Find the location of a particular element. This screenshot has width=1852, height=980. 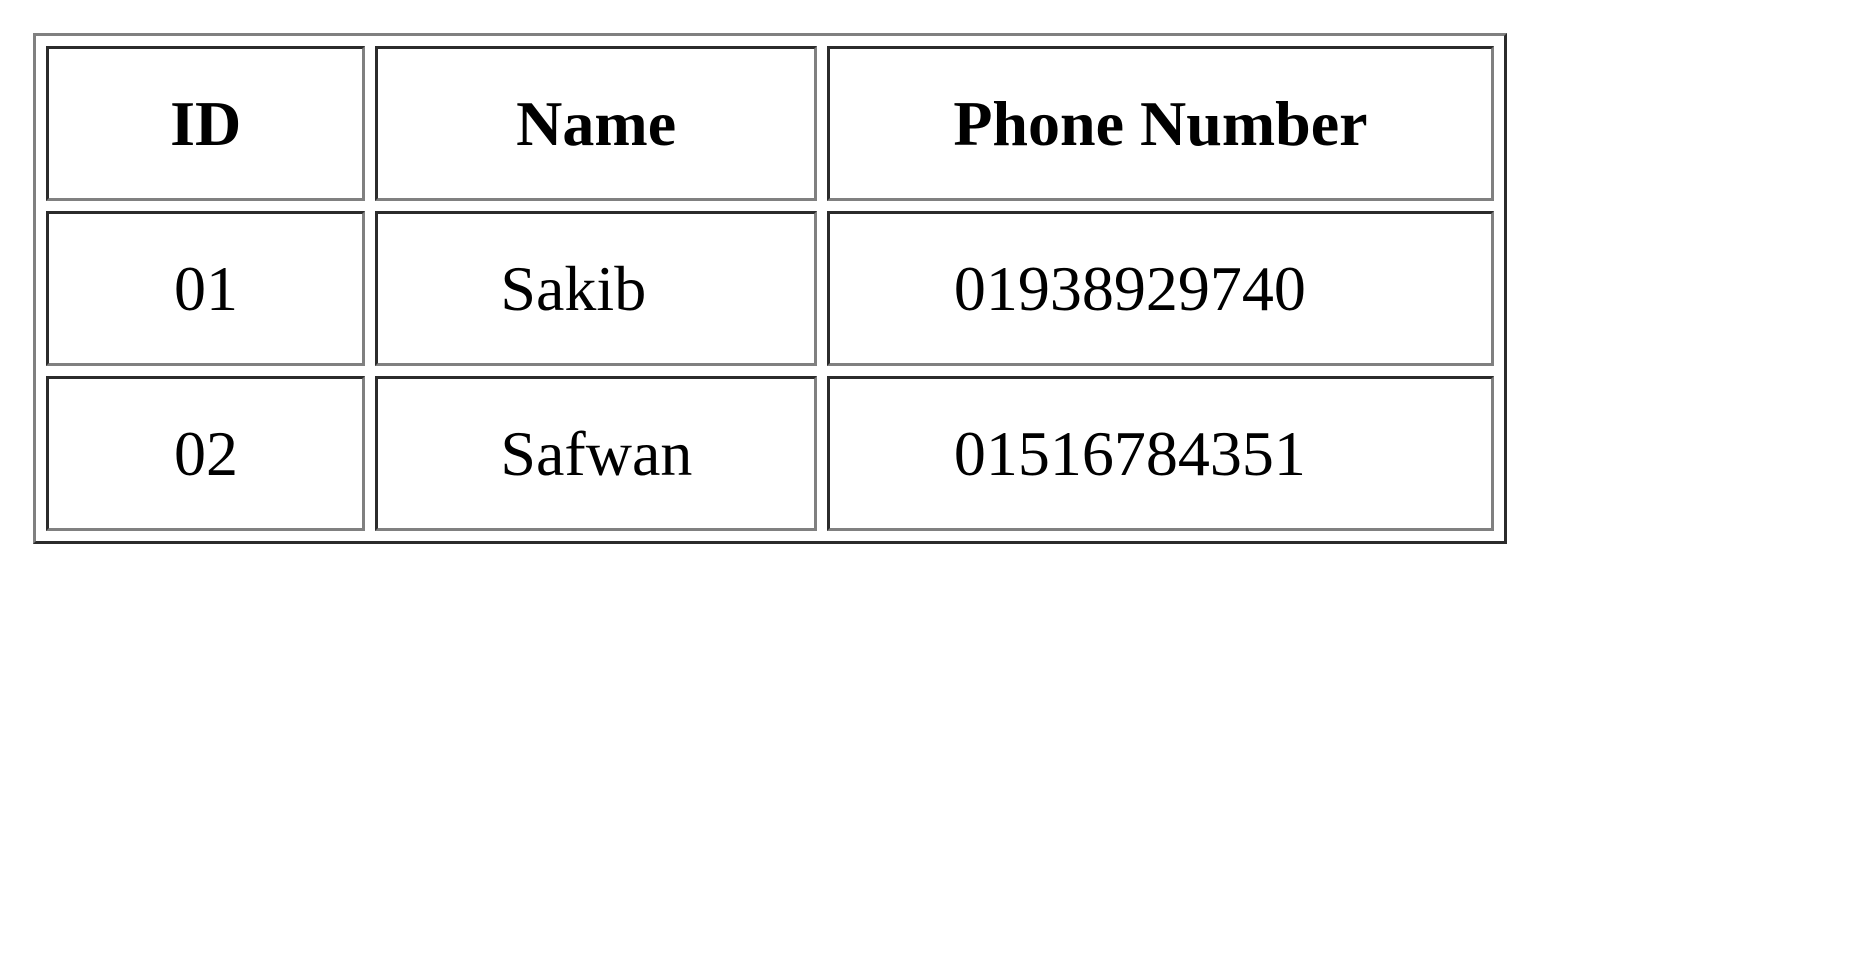

cell-id: 01 is located at coordinates (206, 288).